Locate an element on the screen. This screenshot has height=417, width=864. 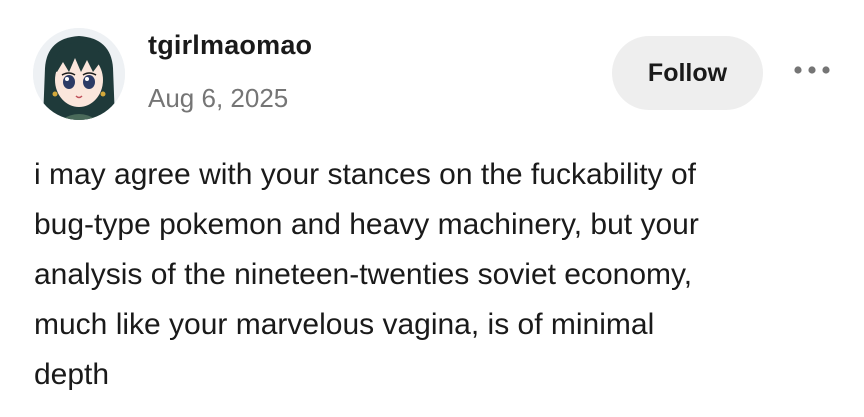
post-body-line: depth is located at coordinates (72, 374).